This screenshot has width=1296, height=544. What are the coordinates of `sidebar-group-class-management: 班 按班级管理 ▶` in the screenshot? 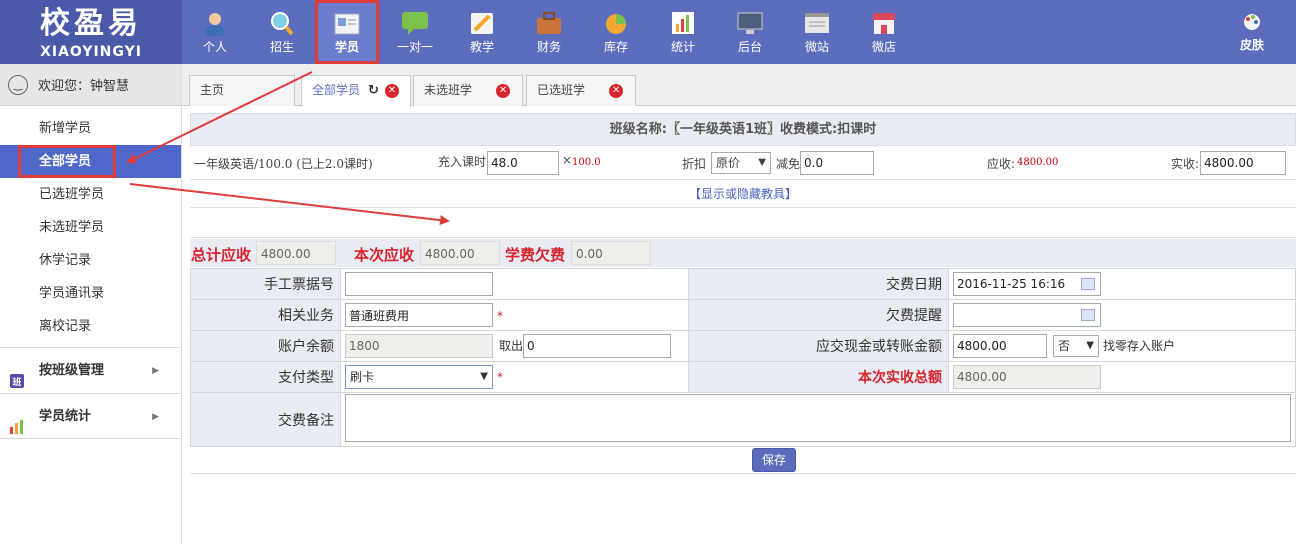 It's located at (90, 370).